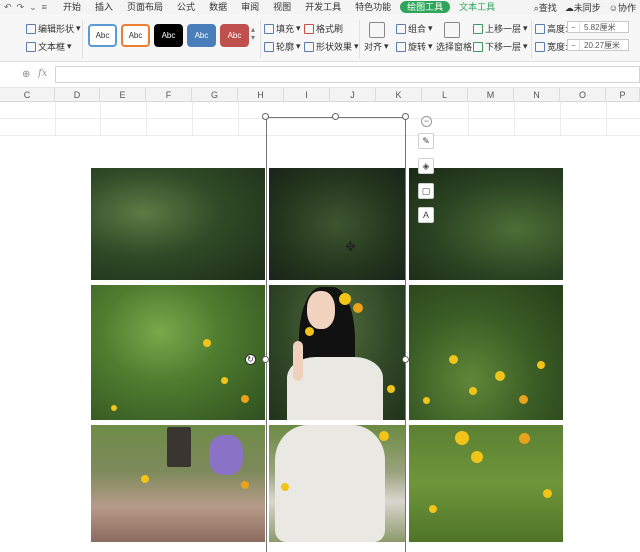 The image size is (640, 552). I want to click on frame-icon: ▢, so click(426, 191).